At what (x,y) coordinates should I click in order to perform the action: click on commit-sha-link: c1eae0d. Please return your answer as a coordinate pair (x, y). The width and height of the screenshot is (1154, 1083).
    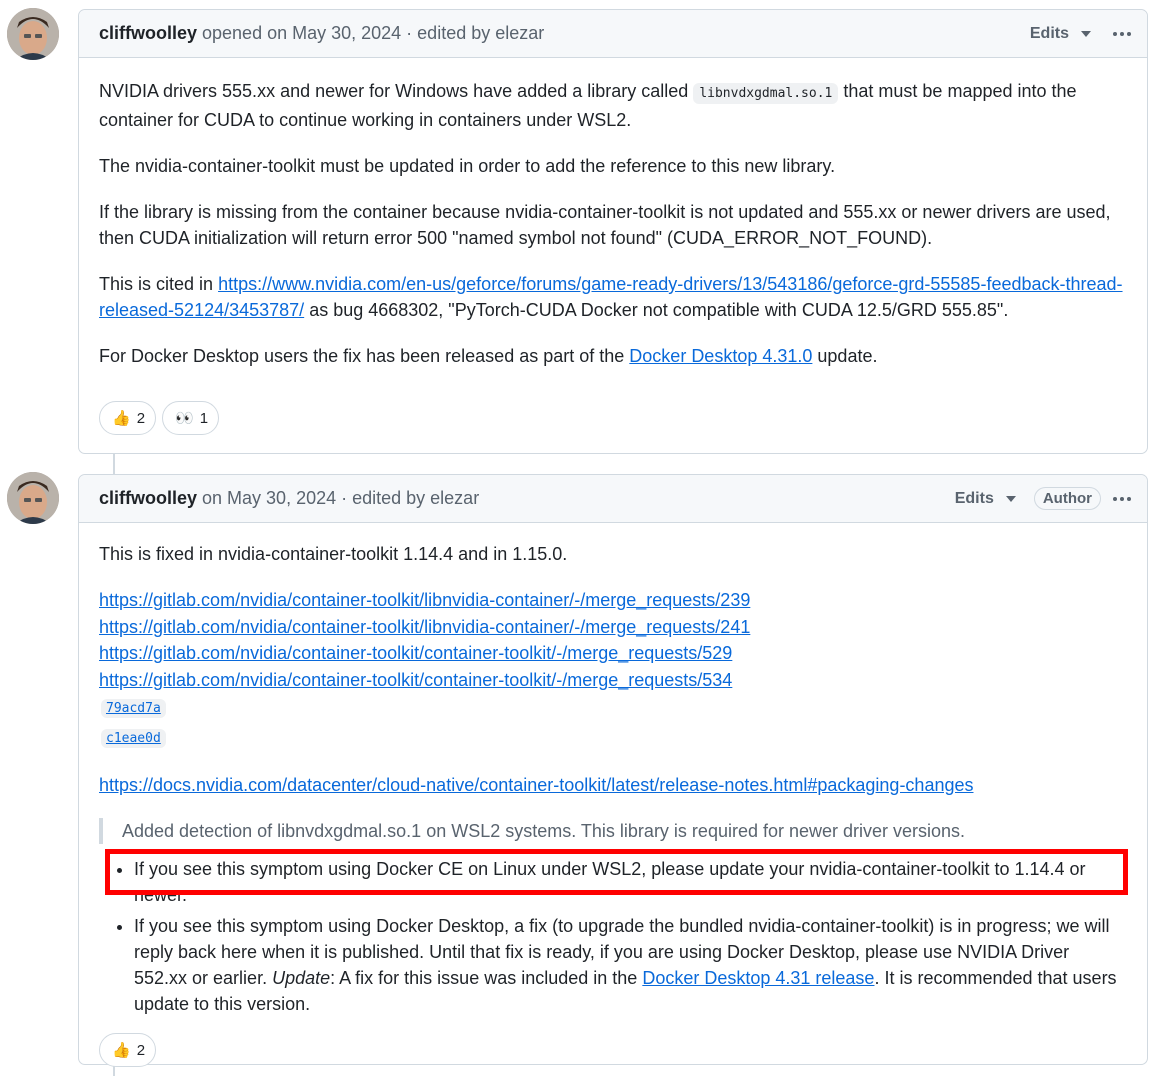
    Looking at the image, I should click on (133, 738).